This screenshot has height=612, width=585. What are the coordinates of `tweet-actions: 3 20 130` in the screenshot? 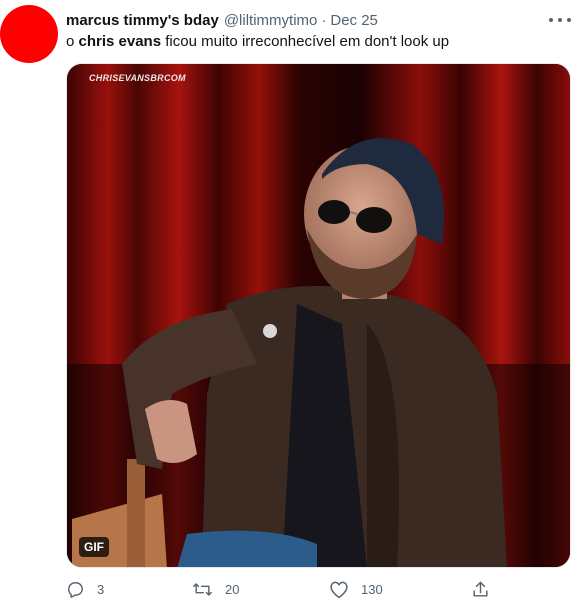 It's located at (281, 591).